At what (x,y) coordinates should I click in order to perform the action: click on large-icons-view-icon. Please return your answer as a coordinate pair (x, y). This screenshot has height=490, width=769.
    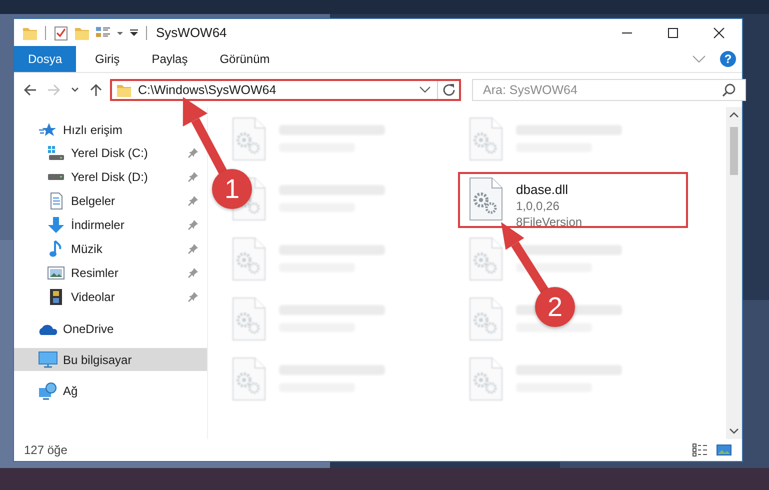
    Looking at the image, I should click on (724, 450).